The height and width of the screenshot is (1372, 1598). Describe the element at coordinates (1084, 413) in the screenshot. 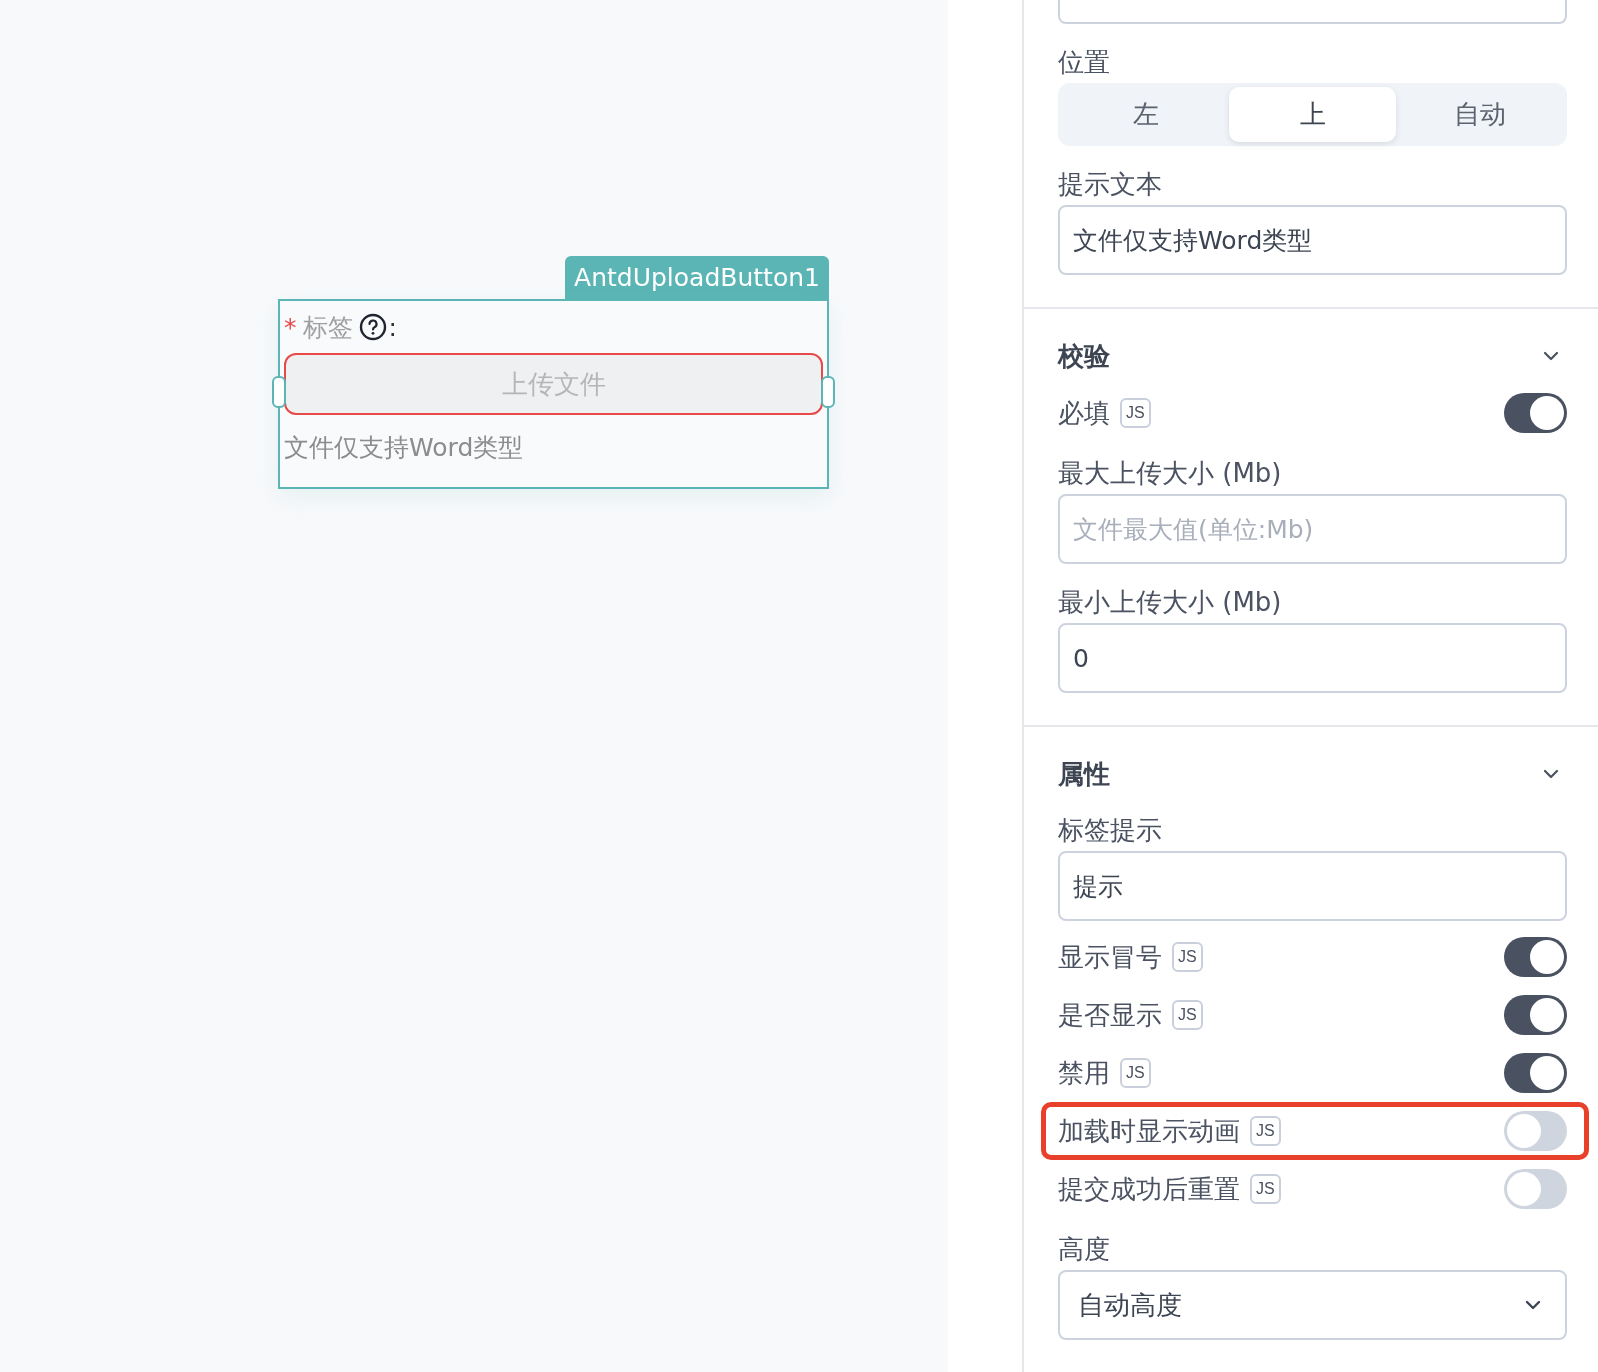

I see `toggle-label: 必填` at that location.